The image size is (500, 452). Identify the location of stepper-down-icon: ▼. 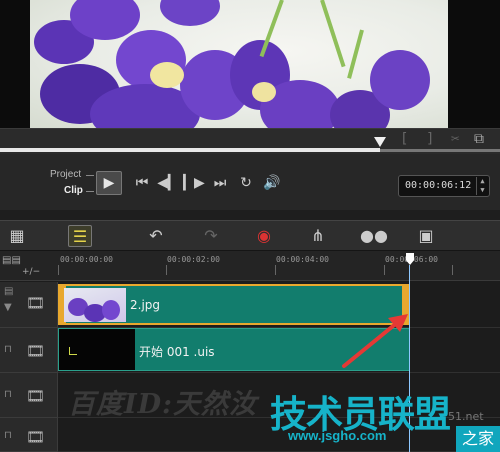
(482, 190).